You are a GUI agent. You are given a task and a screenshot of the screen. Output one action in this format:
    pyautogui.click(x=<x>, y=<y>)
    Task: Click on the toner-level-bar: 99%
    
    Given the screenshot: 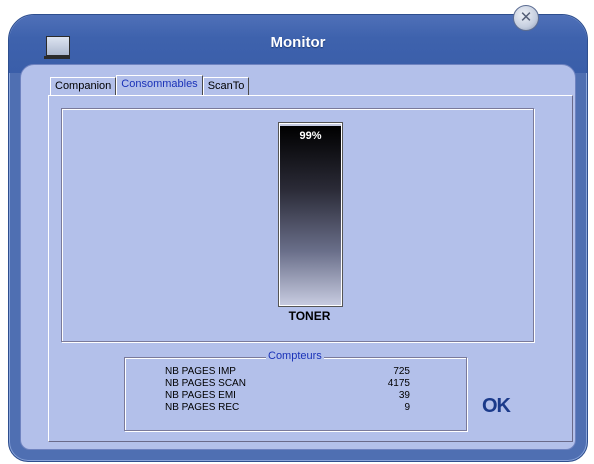 What is the action you would take?
    pyautogui.click(x=310, y=214)
    